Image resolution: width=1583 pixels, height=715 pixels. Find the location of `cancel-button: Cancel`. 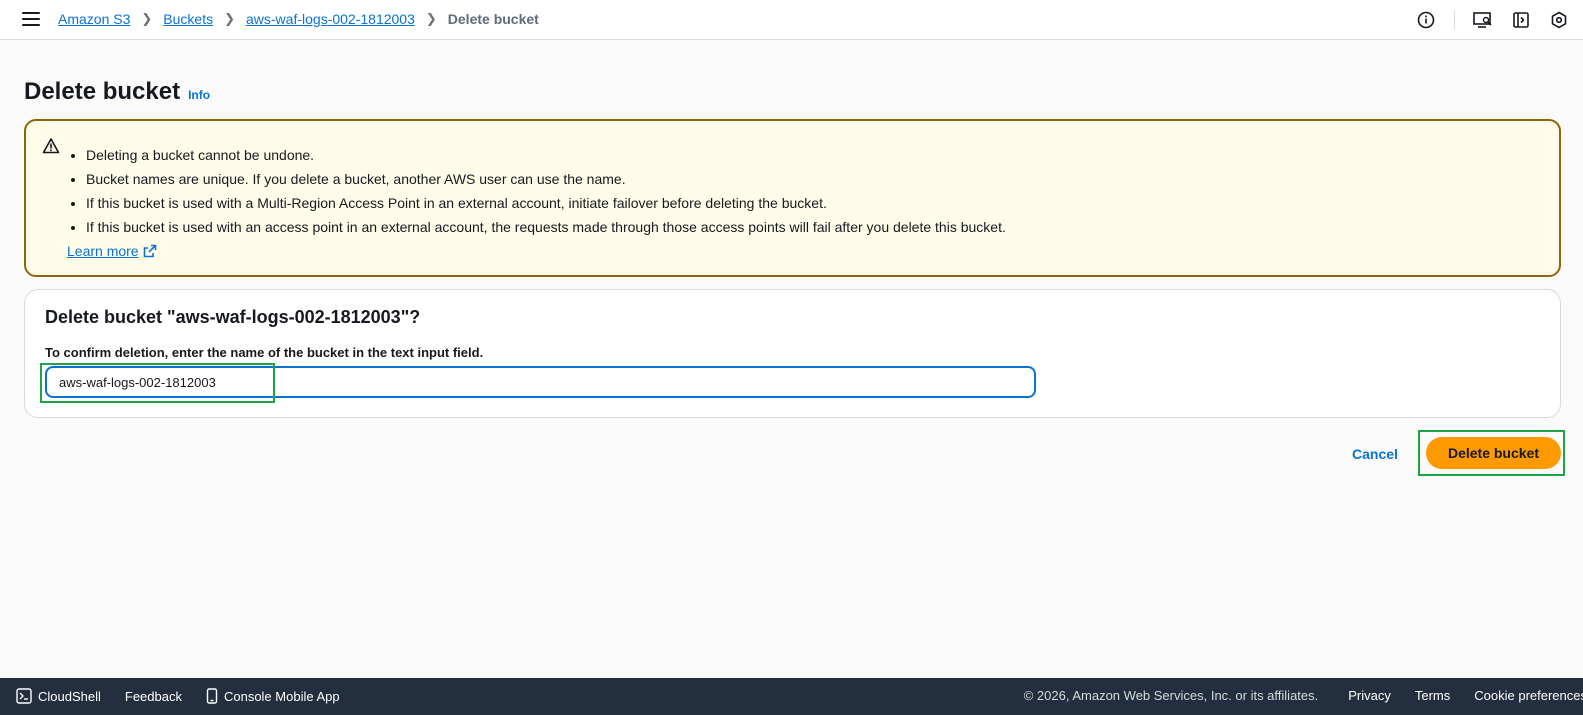

cancel-button: Cancel is located at coordinates (1375, 454).